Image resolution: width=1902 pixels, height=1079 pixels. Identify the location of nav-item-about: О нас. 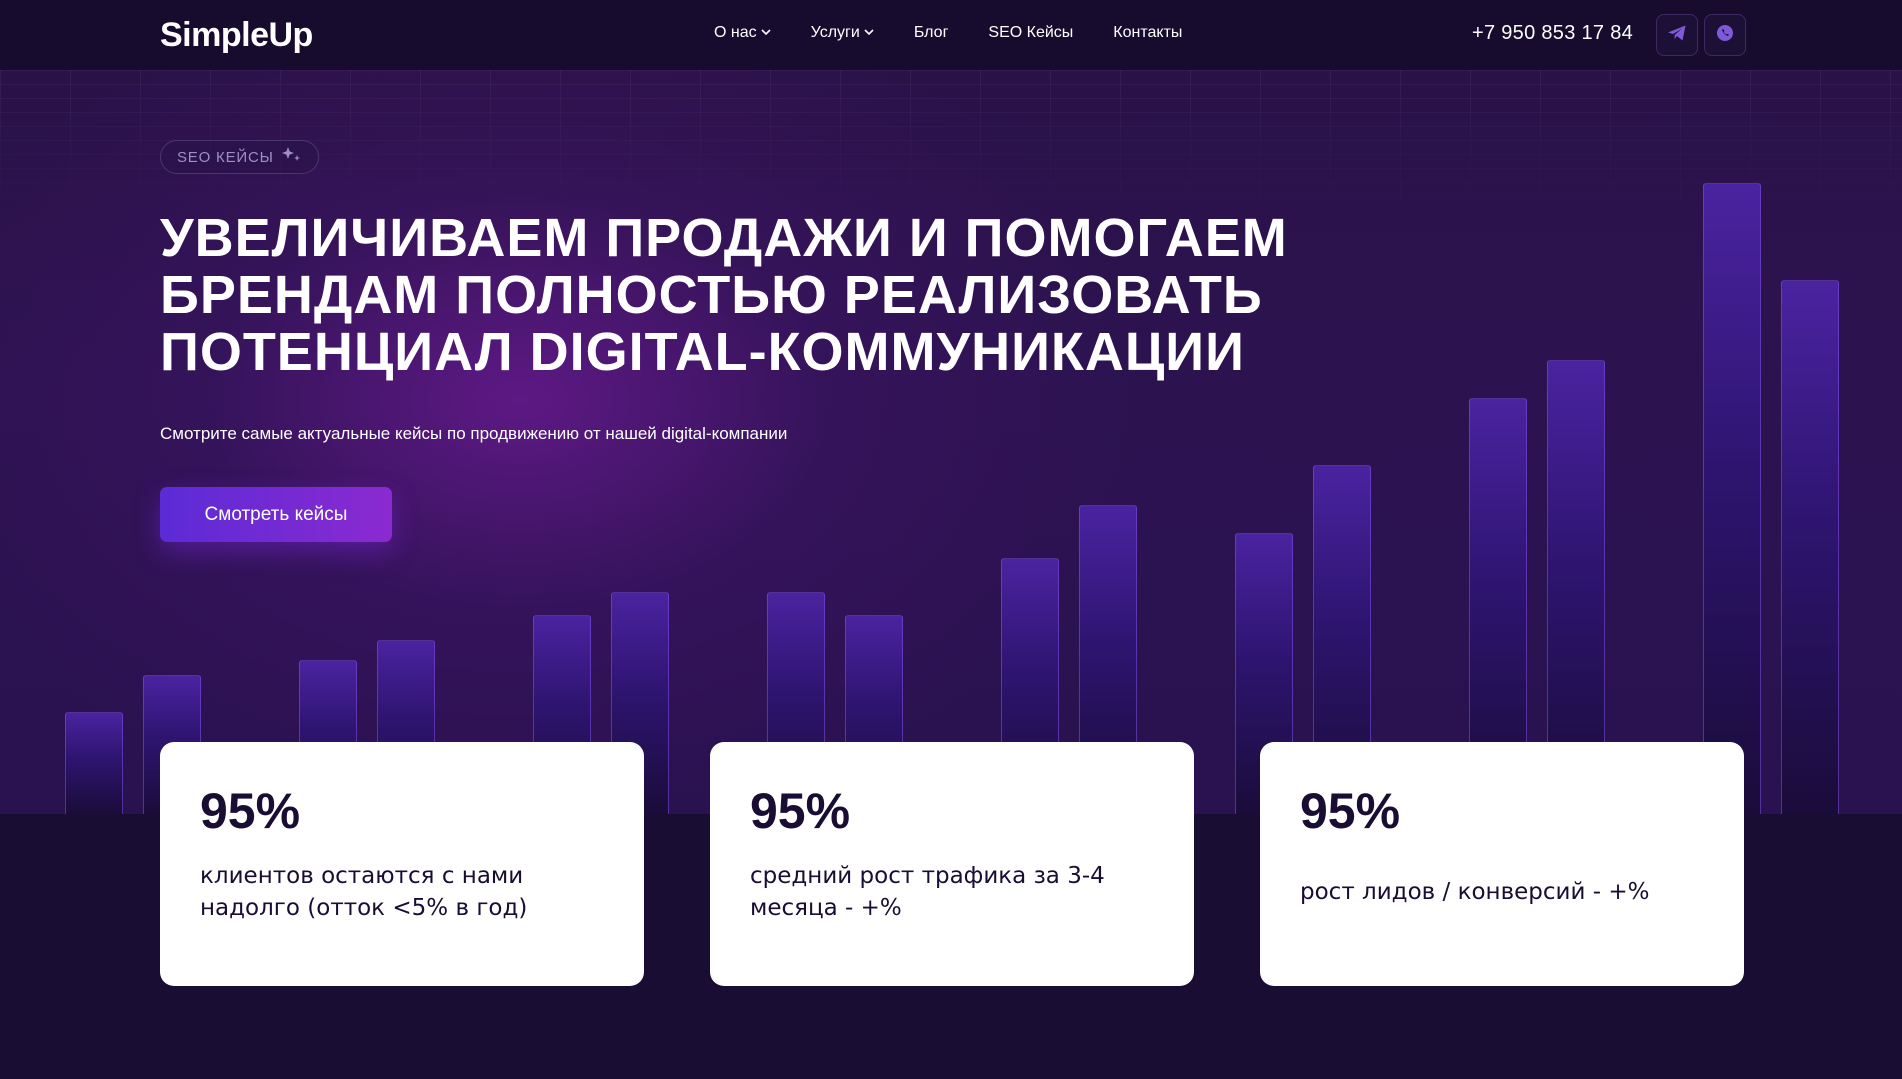
(742, 33).